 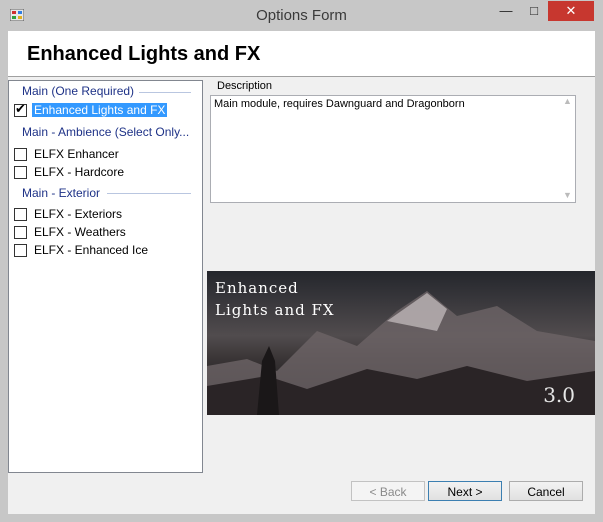 I want to click on cancel-button: Cancel, so click(x=546, y=491).